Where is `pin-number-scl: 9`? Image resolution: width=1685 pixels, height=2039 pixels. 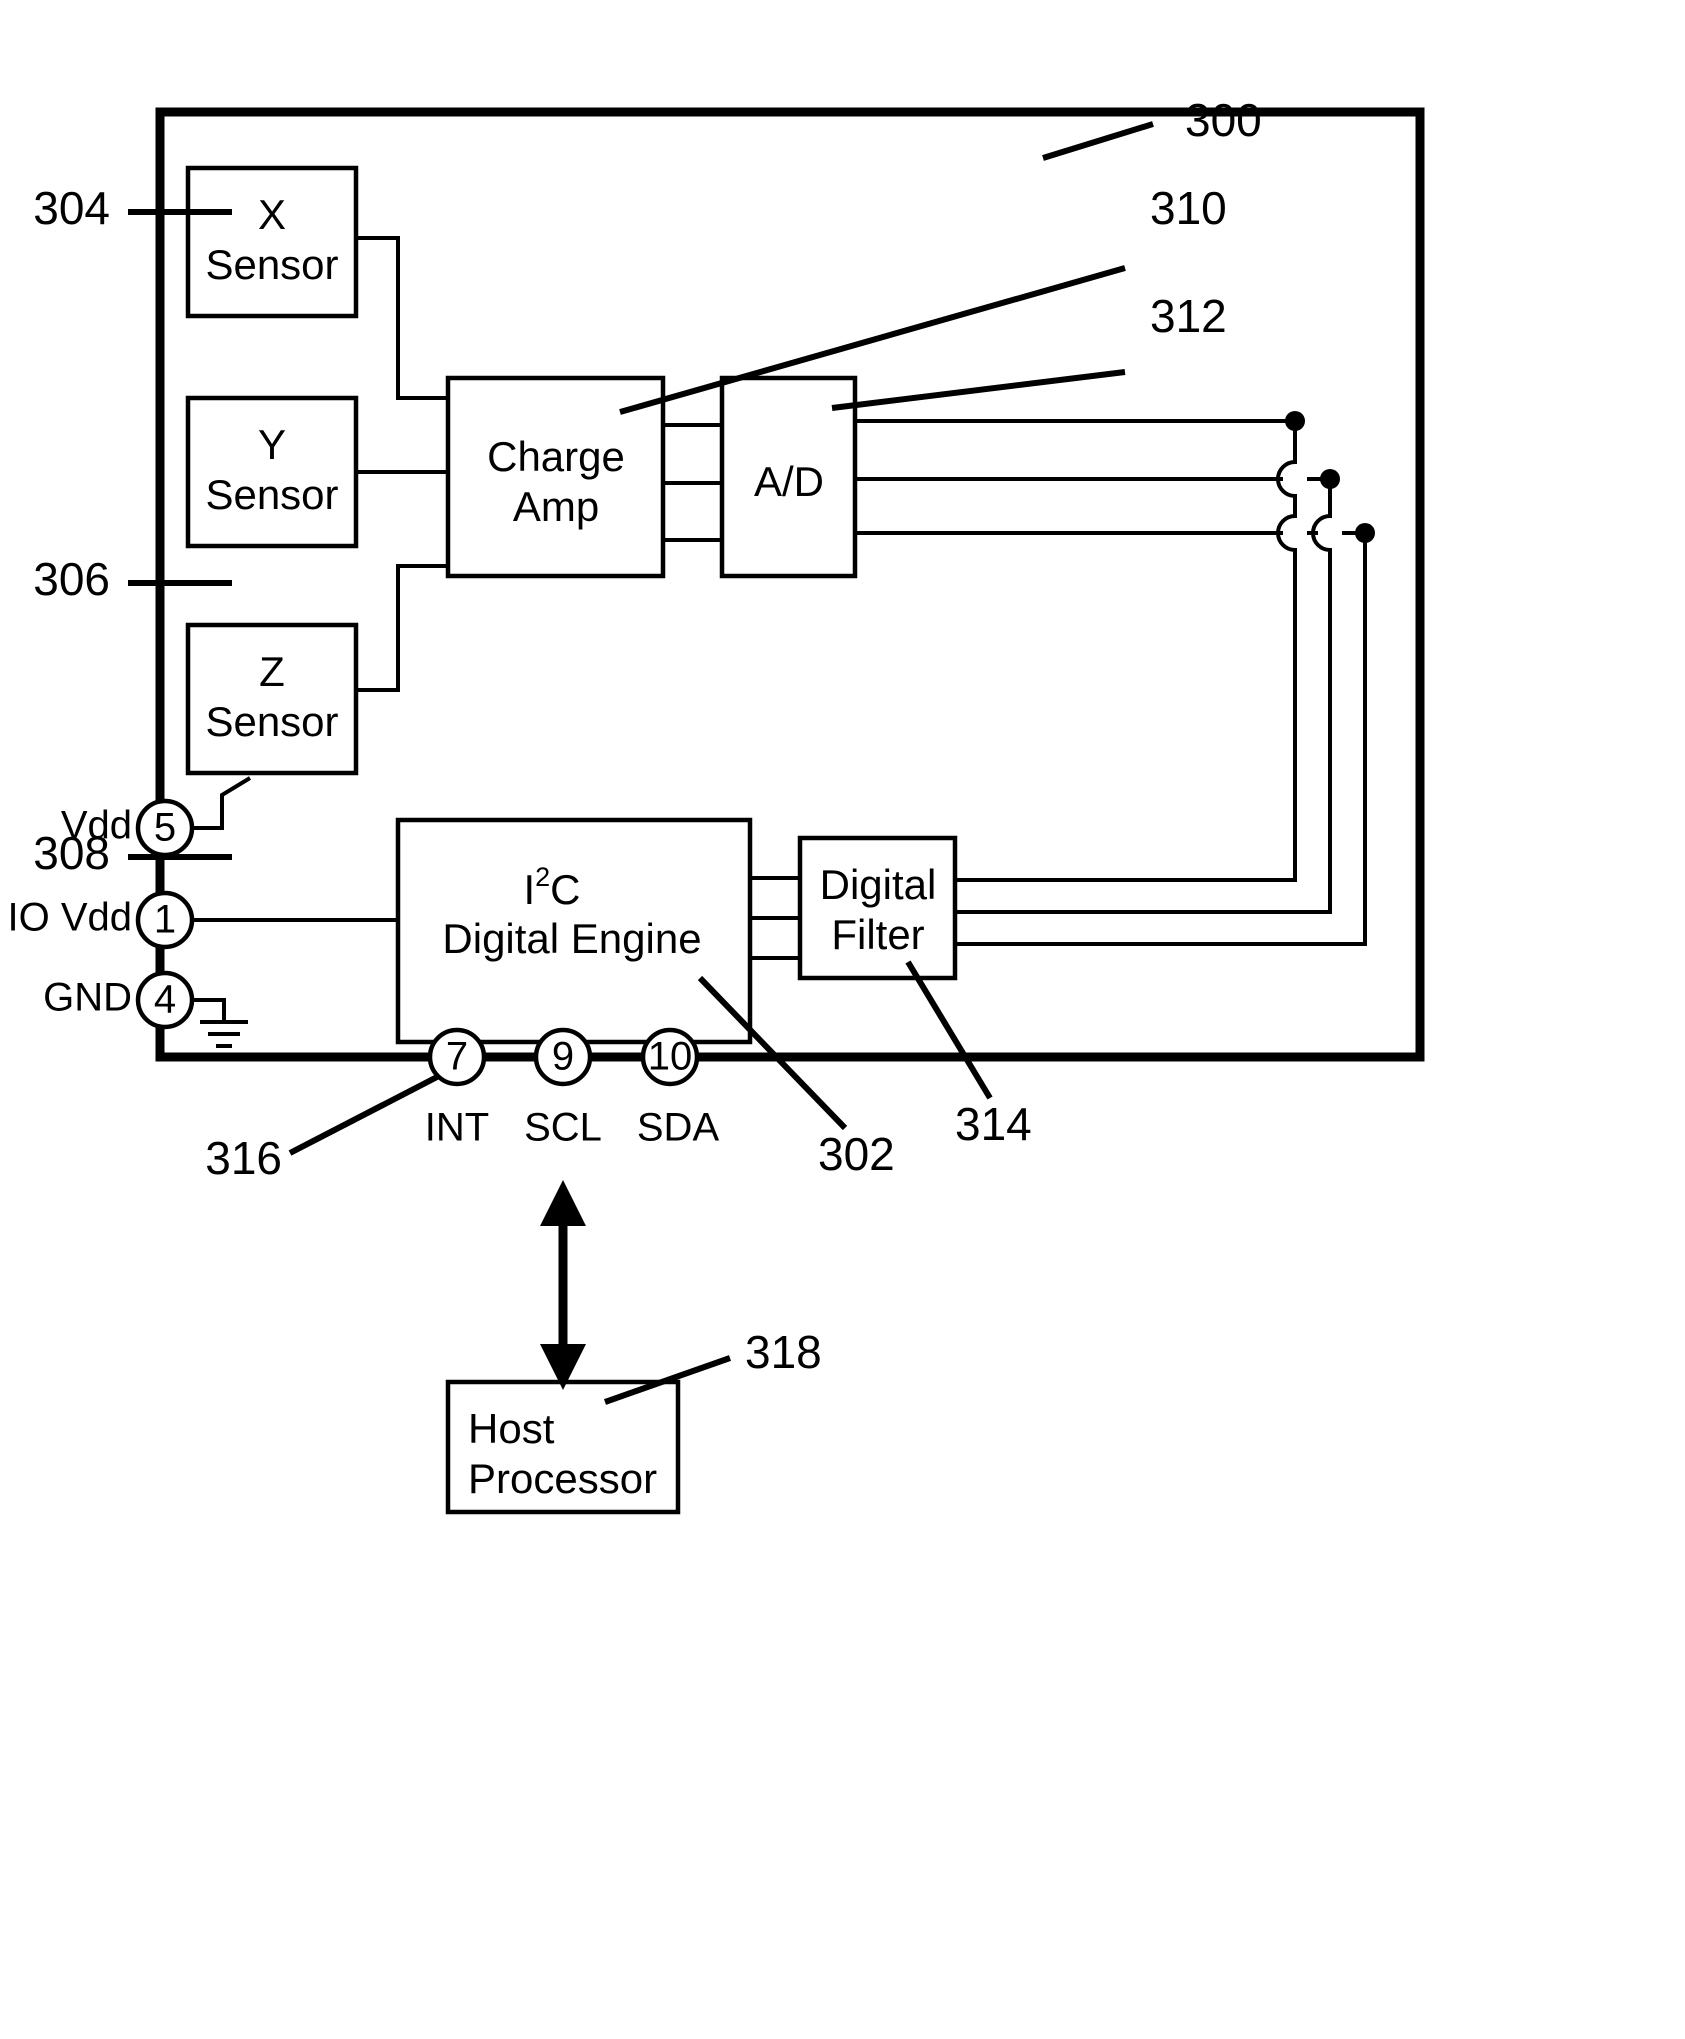
pin-number-scl: 9 is located at coordinates (563, 1057).